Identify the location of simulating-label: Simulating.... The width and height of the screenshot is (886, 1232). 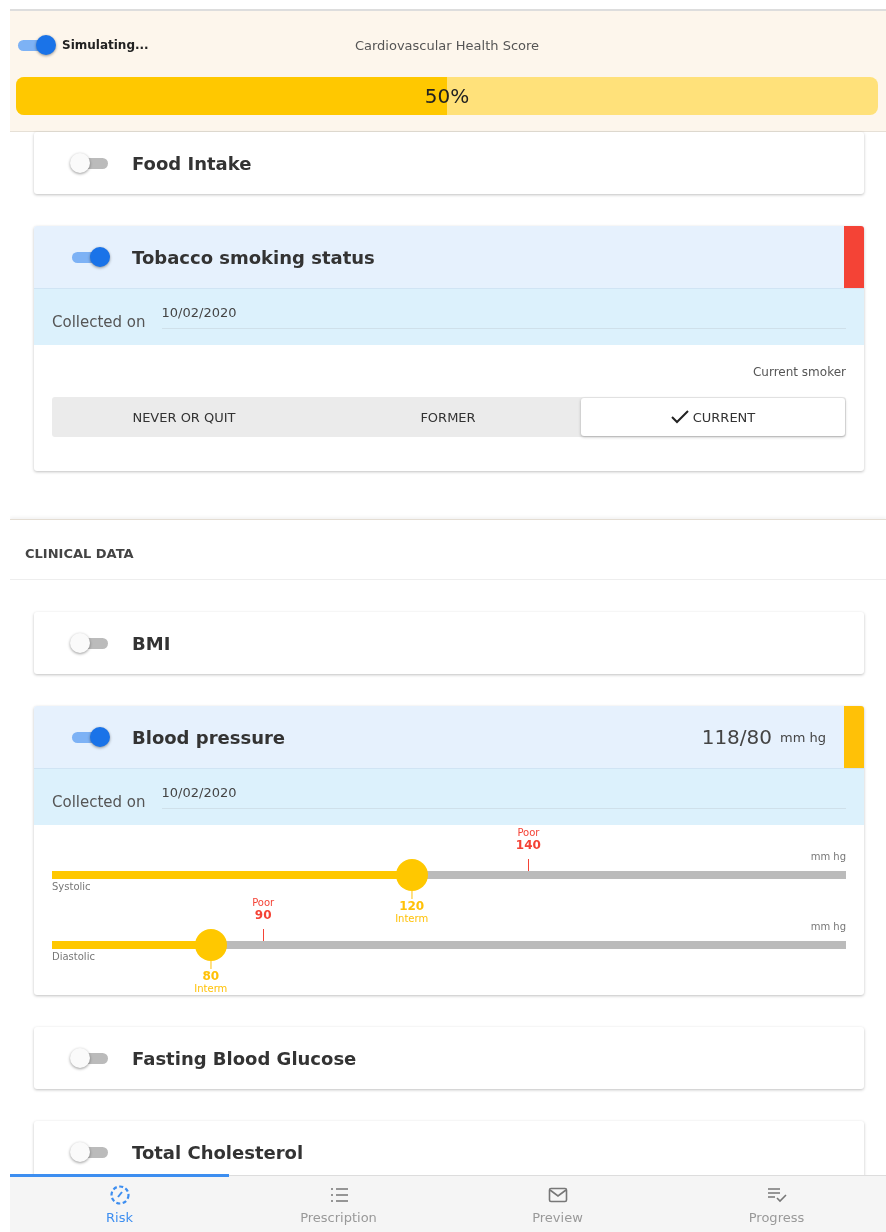
(105, 45).